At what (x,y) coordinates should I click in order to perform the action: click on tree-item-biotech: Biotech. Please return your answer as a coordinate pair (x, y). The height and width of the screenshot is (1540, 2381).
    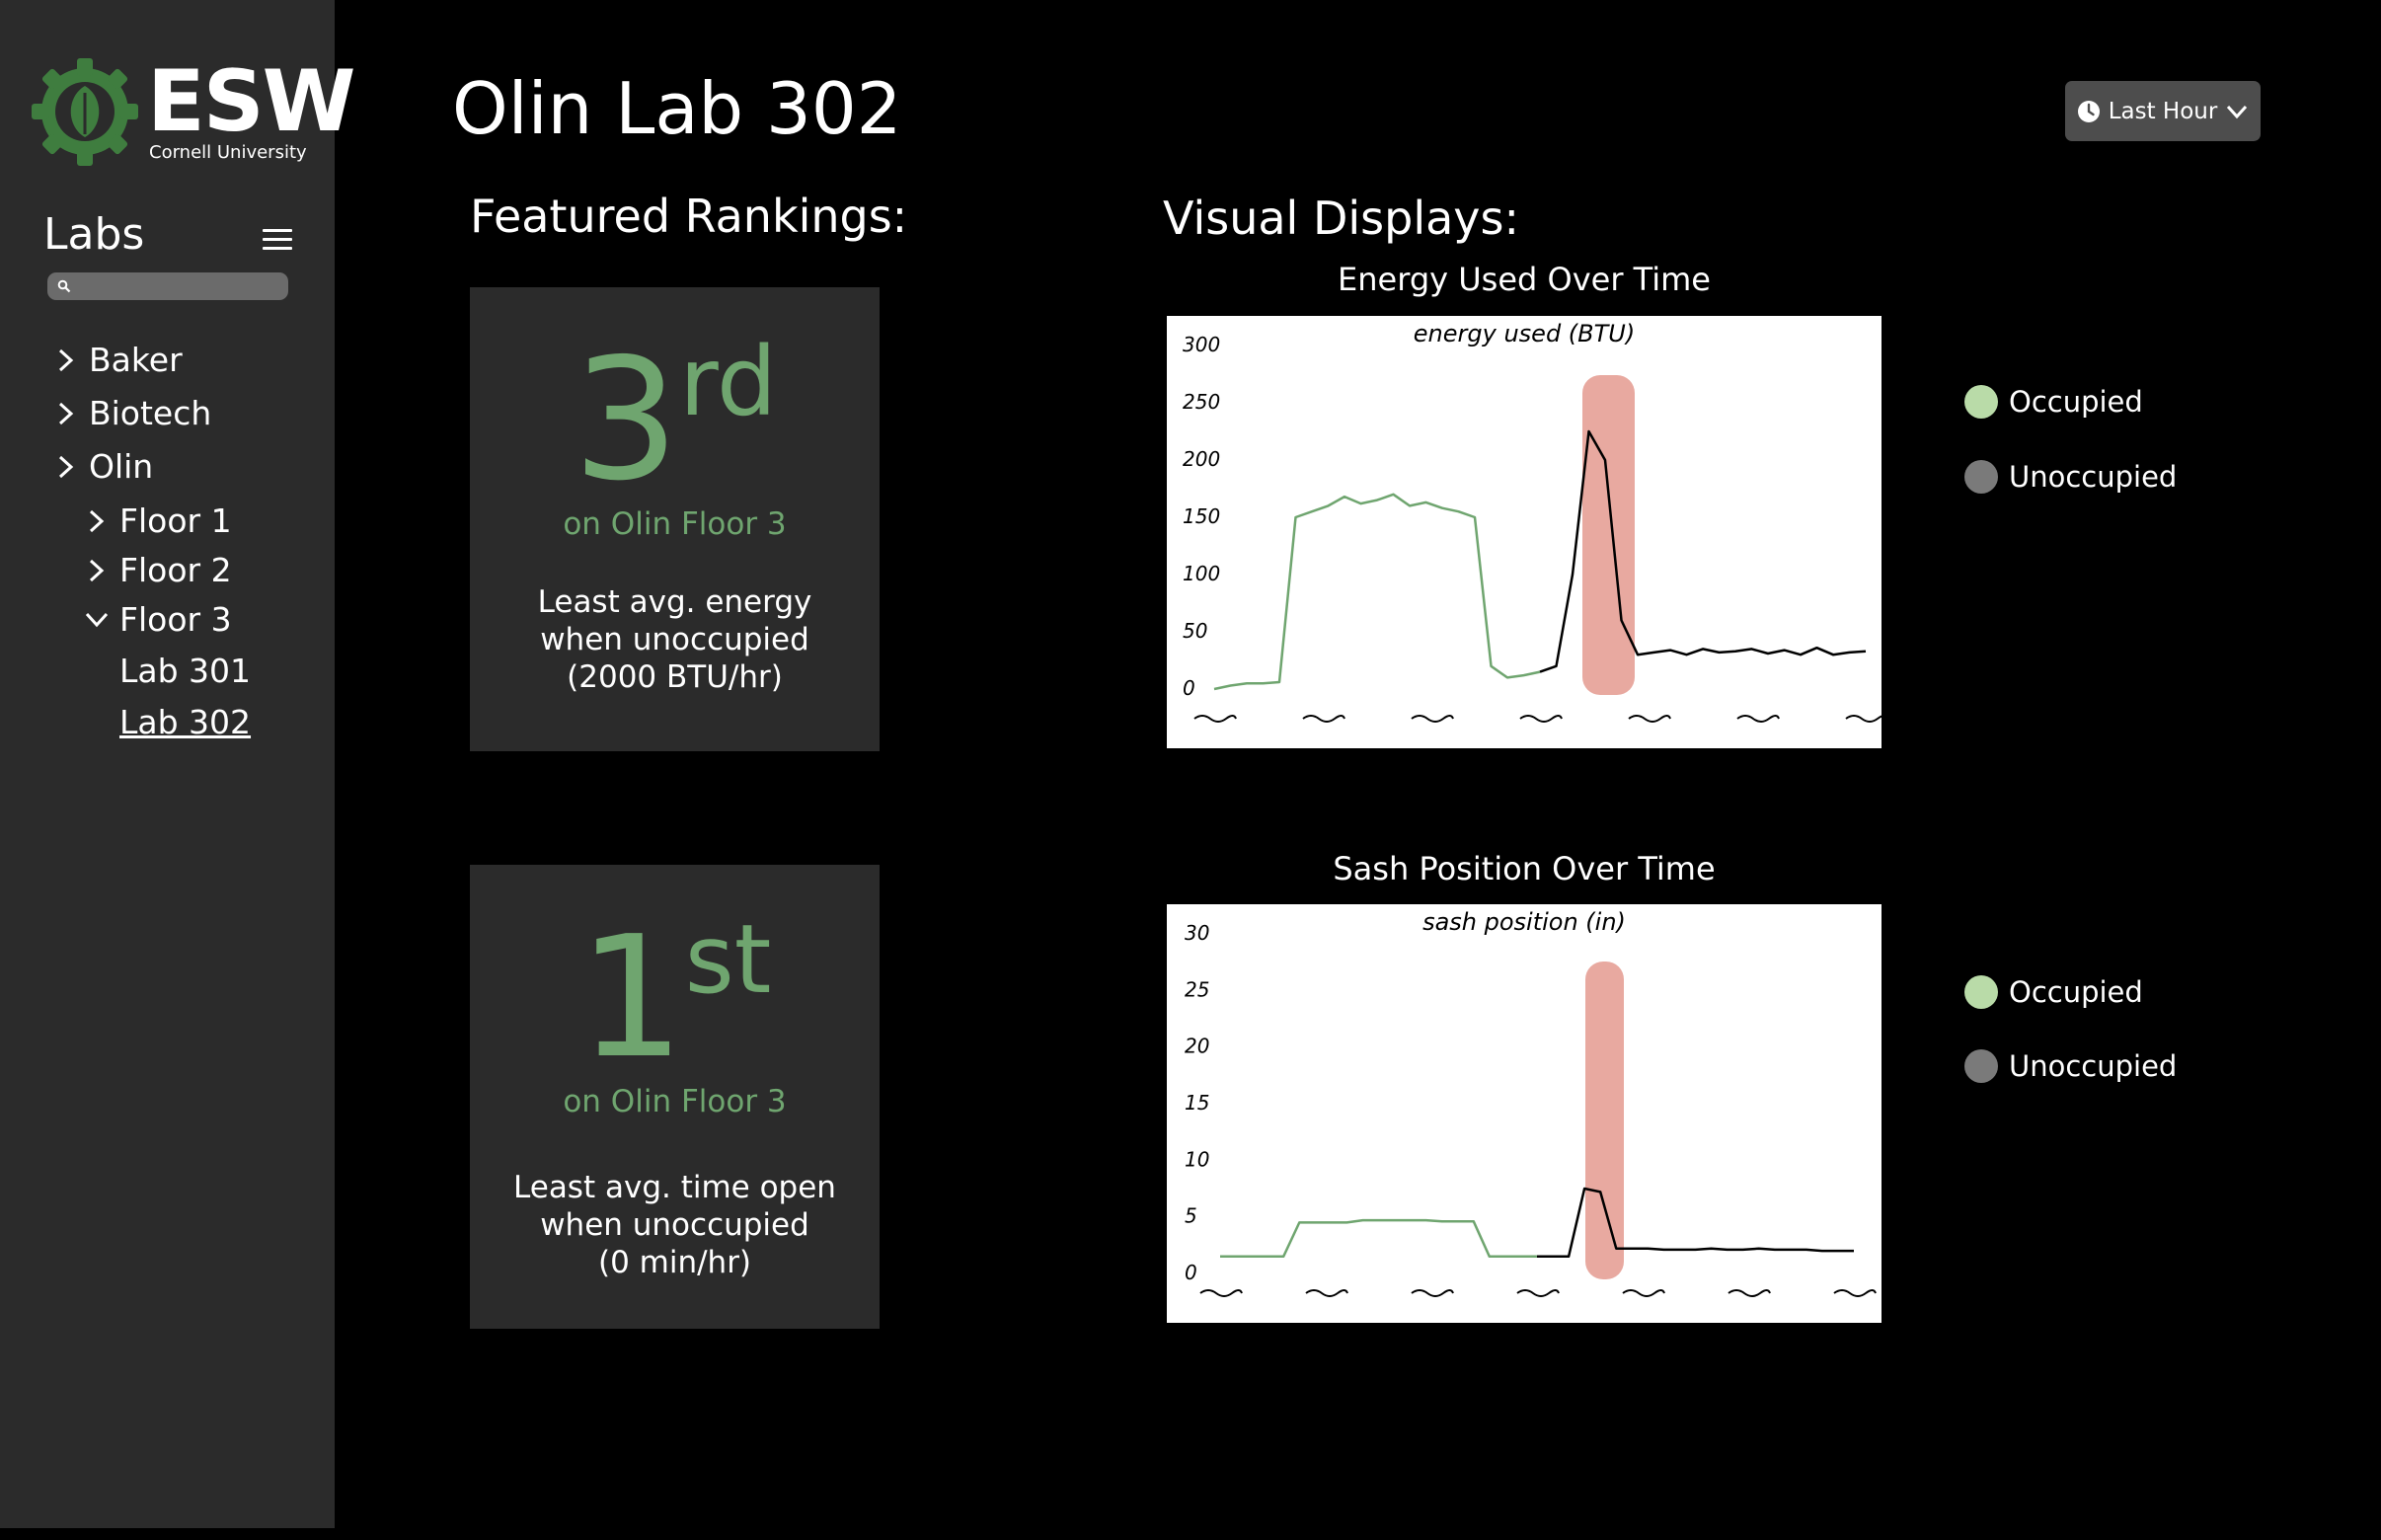
    Looking at the image, I should click on (132, 413).